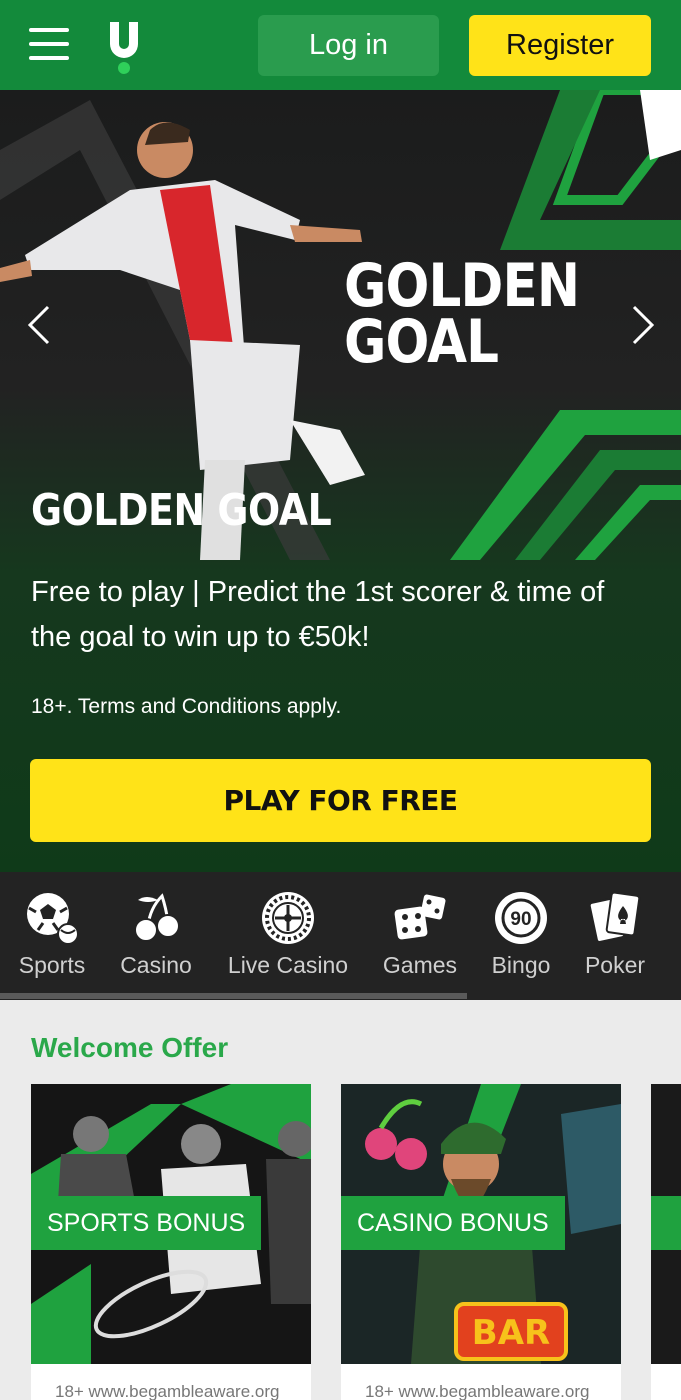 The image size is (681, 1400). Describe the element at coordinates (233, 996) in the screenshot. I see `category-scroll-thumb` at that location.